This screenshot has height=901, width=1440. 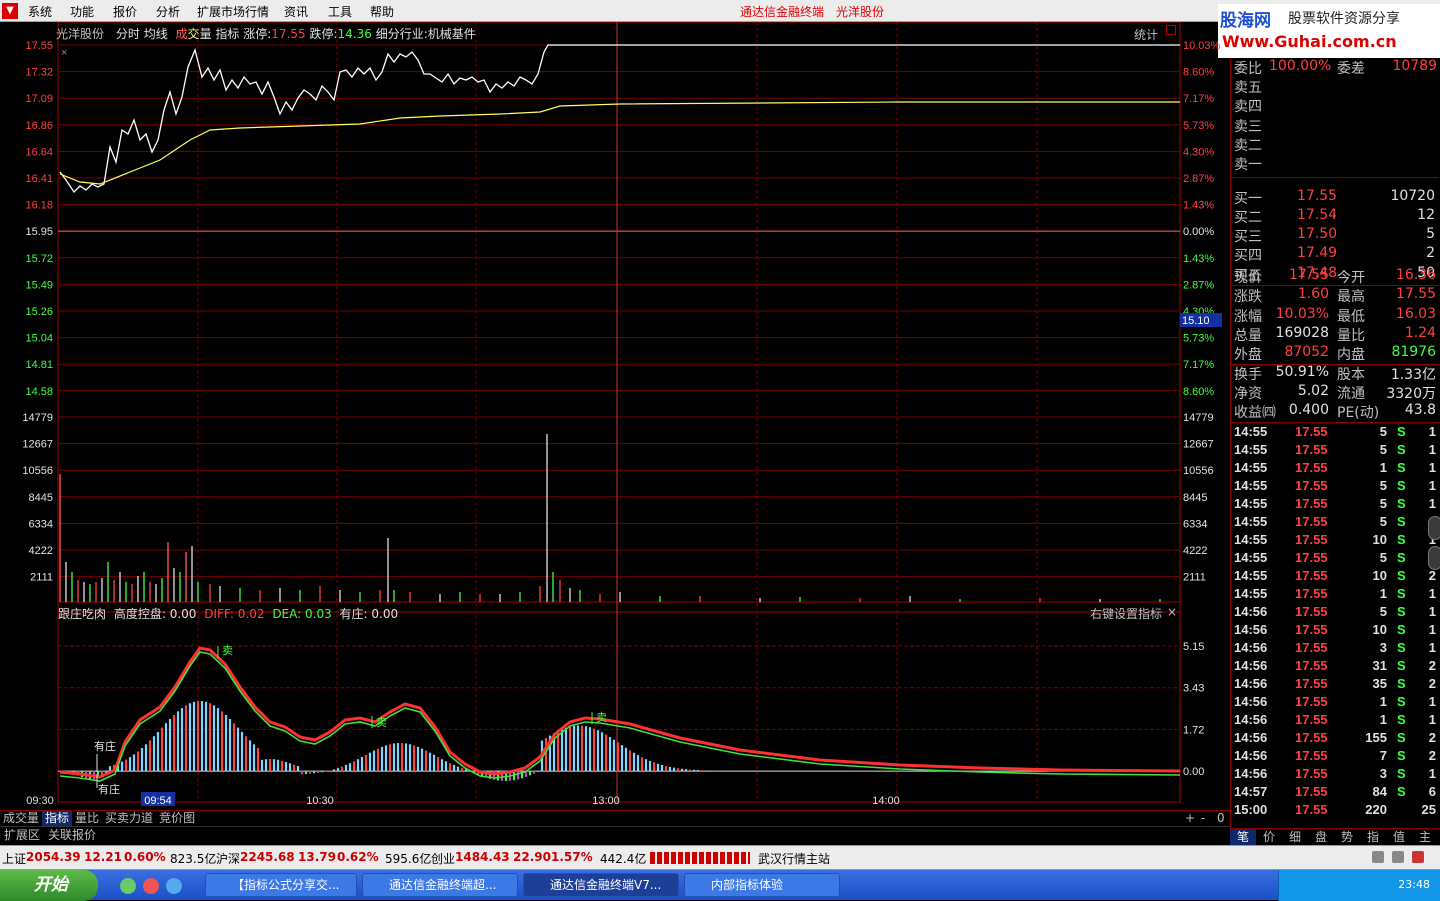 I want to click on reset-button: 0, so click(x=1221, y=819).